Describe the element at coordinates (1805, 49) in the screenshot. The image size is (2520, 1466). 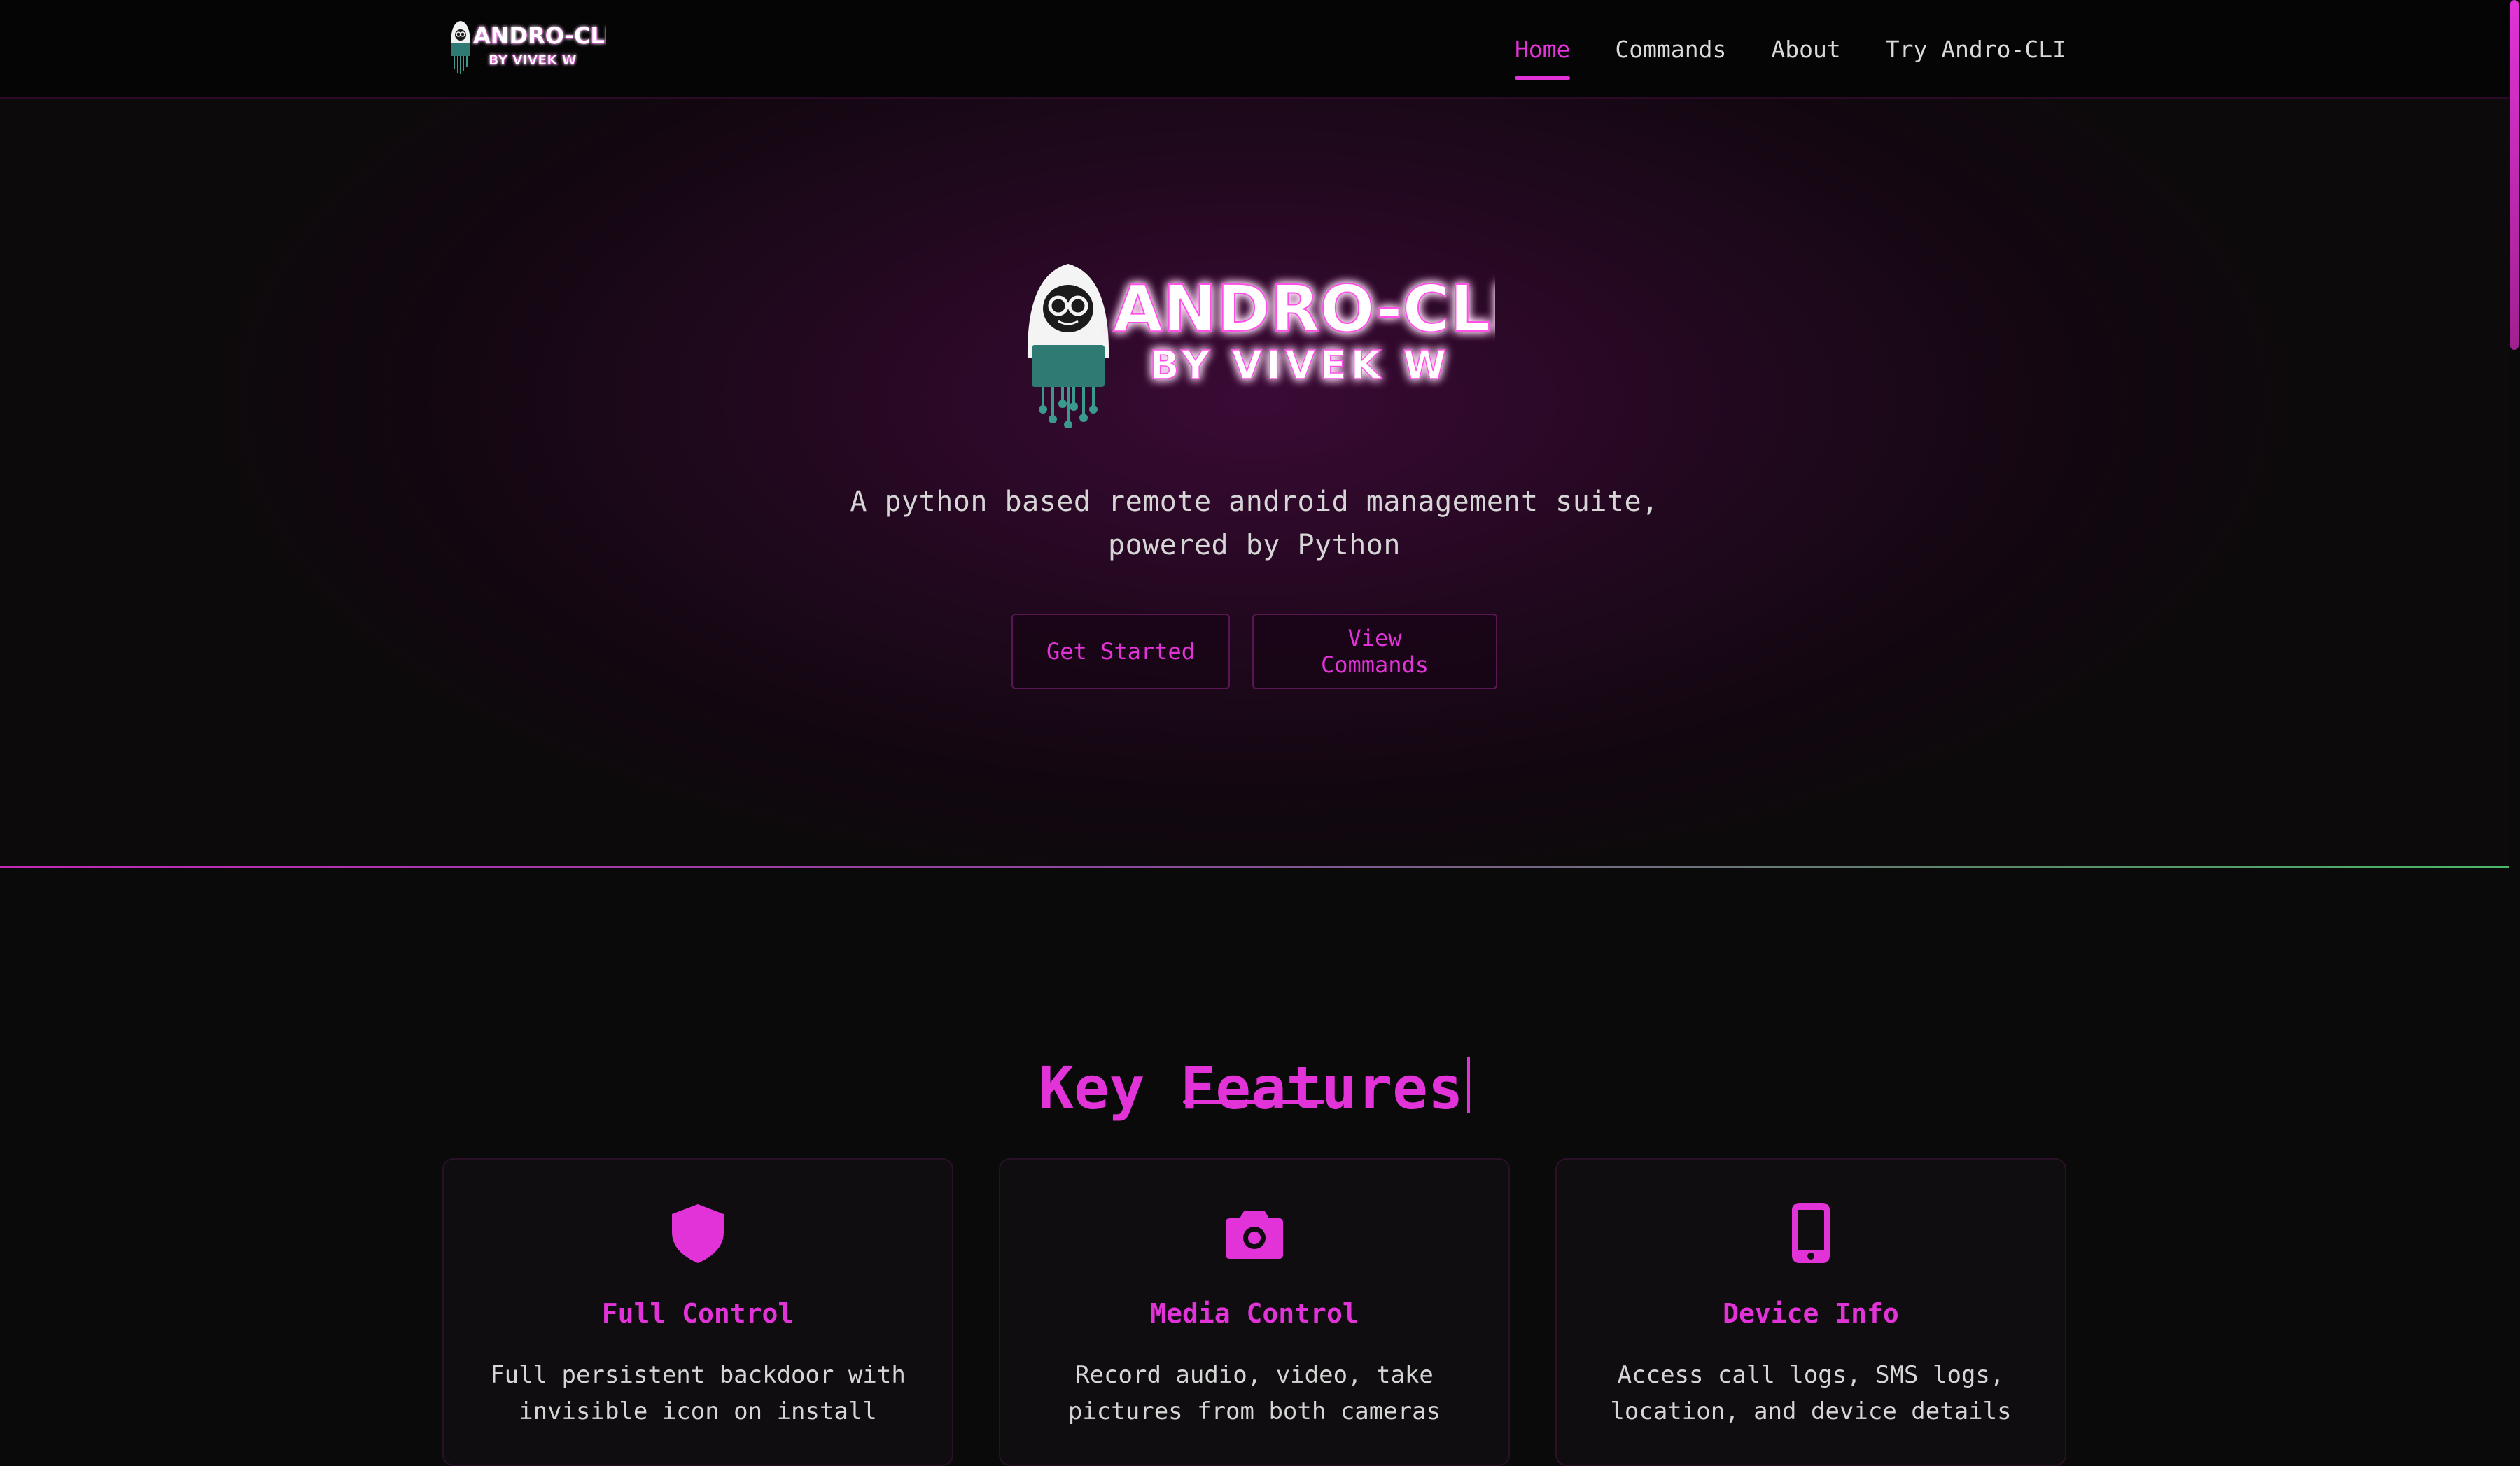
I see `nav-link-about: About` at that location.